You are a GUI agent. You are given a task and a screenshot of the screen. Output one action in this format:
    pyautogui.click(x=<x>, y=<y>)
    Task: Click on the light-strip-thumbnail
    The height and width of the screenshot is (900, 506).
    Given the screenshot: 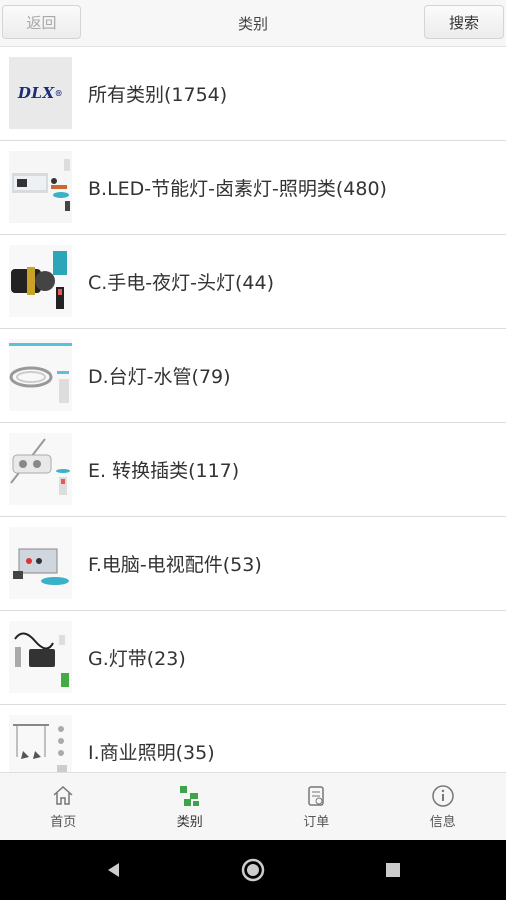 What is the action you would take?
    pyautogui.click(x=40, y=657)
    